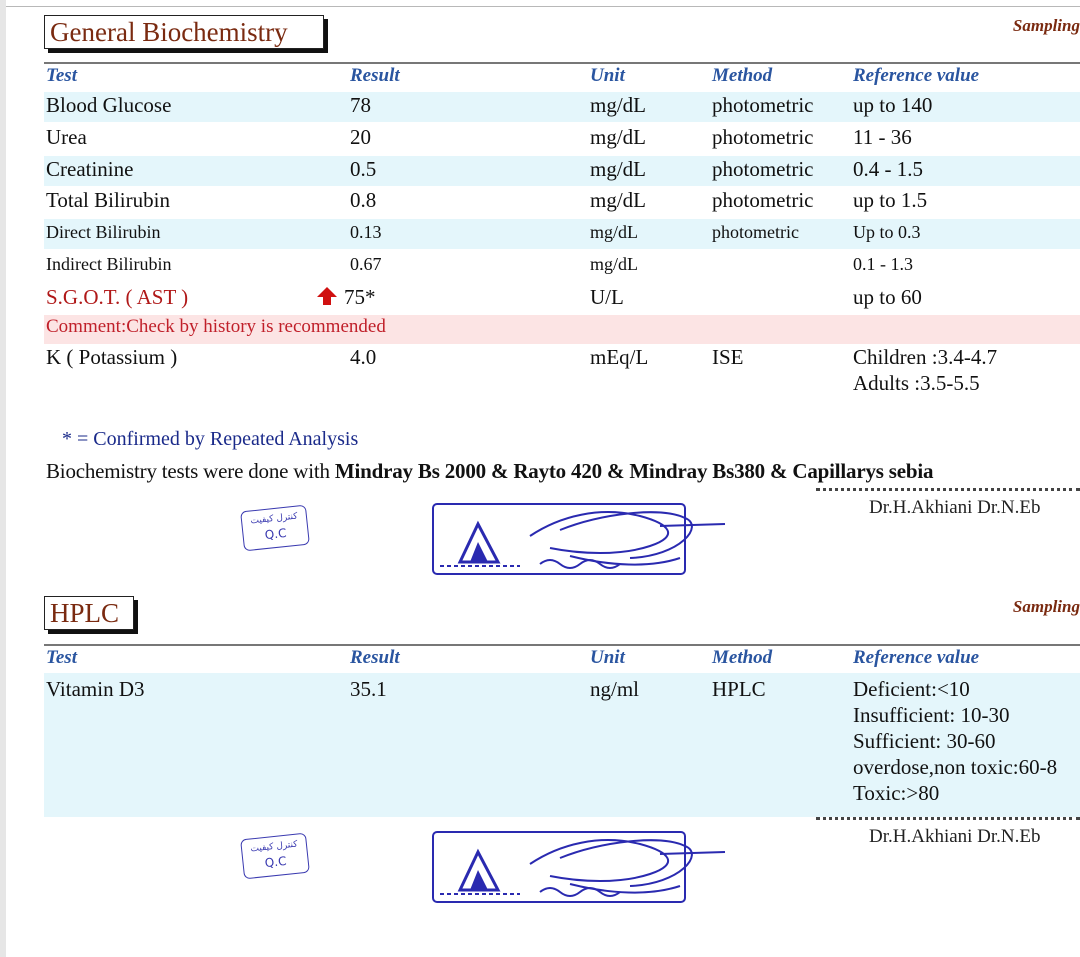 The image size is (1080, 957). Describe the element at coordinates (109, 264) in the screenshot. I see `test-name: Indirect Bilirubin` at that location.